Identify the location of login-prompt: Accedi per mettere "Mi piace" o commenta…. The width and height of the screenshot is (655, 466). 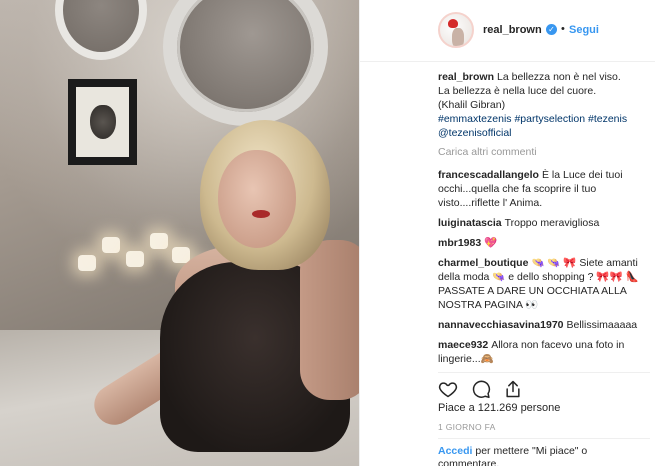
(544, 452).